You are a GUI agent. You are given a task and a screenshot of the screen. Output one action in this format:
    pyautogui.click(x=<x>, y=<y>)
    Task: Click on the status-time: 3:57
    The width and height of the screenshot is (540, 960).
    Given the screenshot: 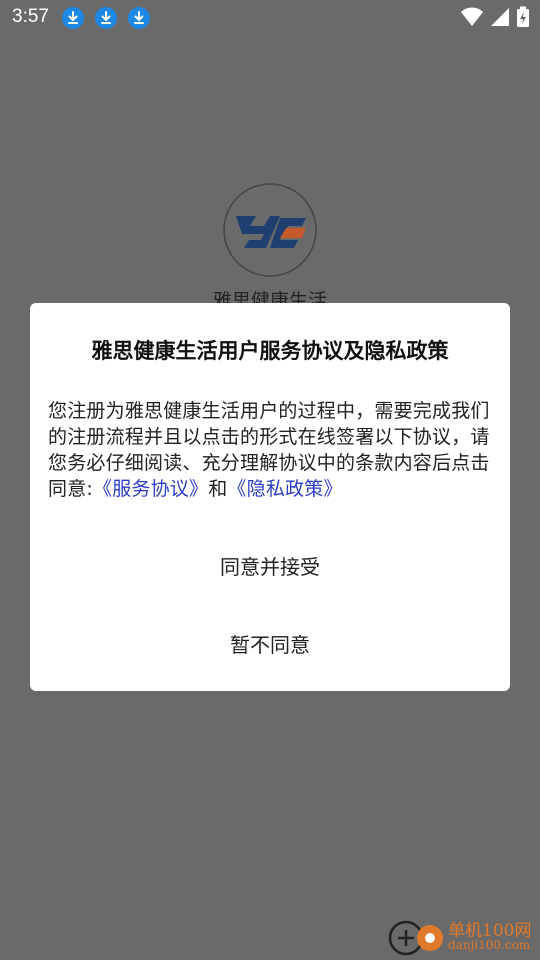 What is the action you would take?
    pyautogui.click(x=30, y=16)
    